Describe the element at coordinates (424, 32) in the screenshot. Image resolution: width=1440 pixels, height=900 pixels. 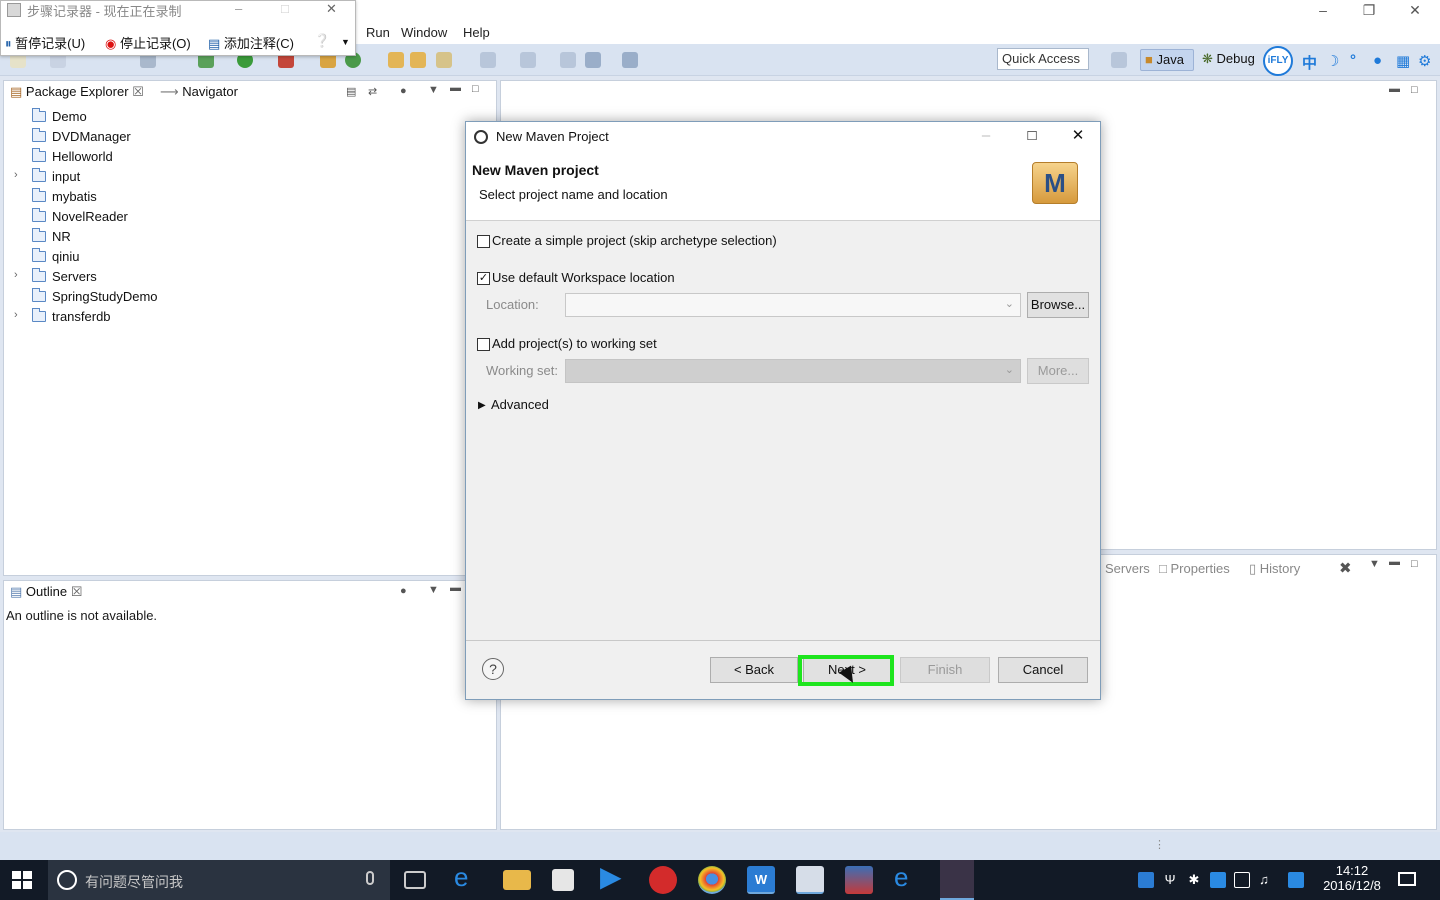
I see `menu-window: Window` at that location.